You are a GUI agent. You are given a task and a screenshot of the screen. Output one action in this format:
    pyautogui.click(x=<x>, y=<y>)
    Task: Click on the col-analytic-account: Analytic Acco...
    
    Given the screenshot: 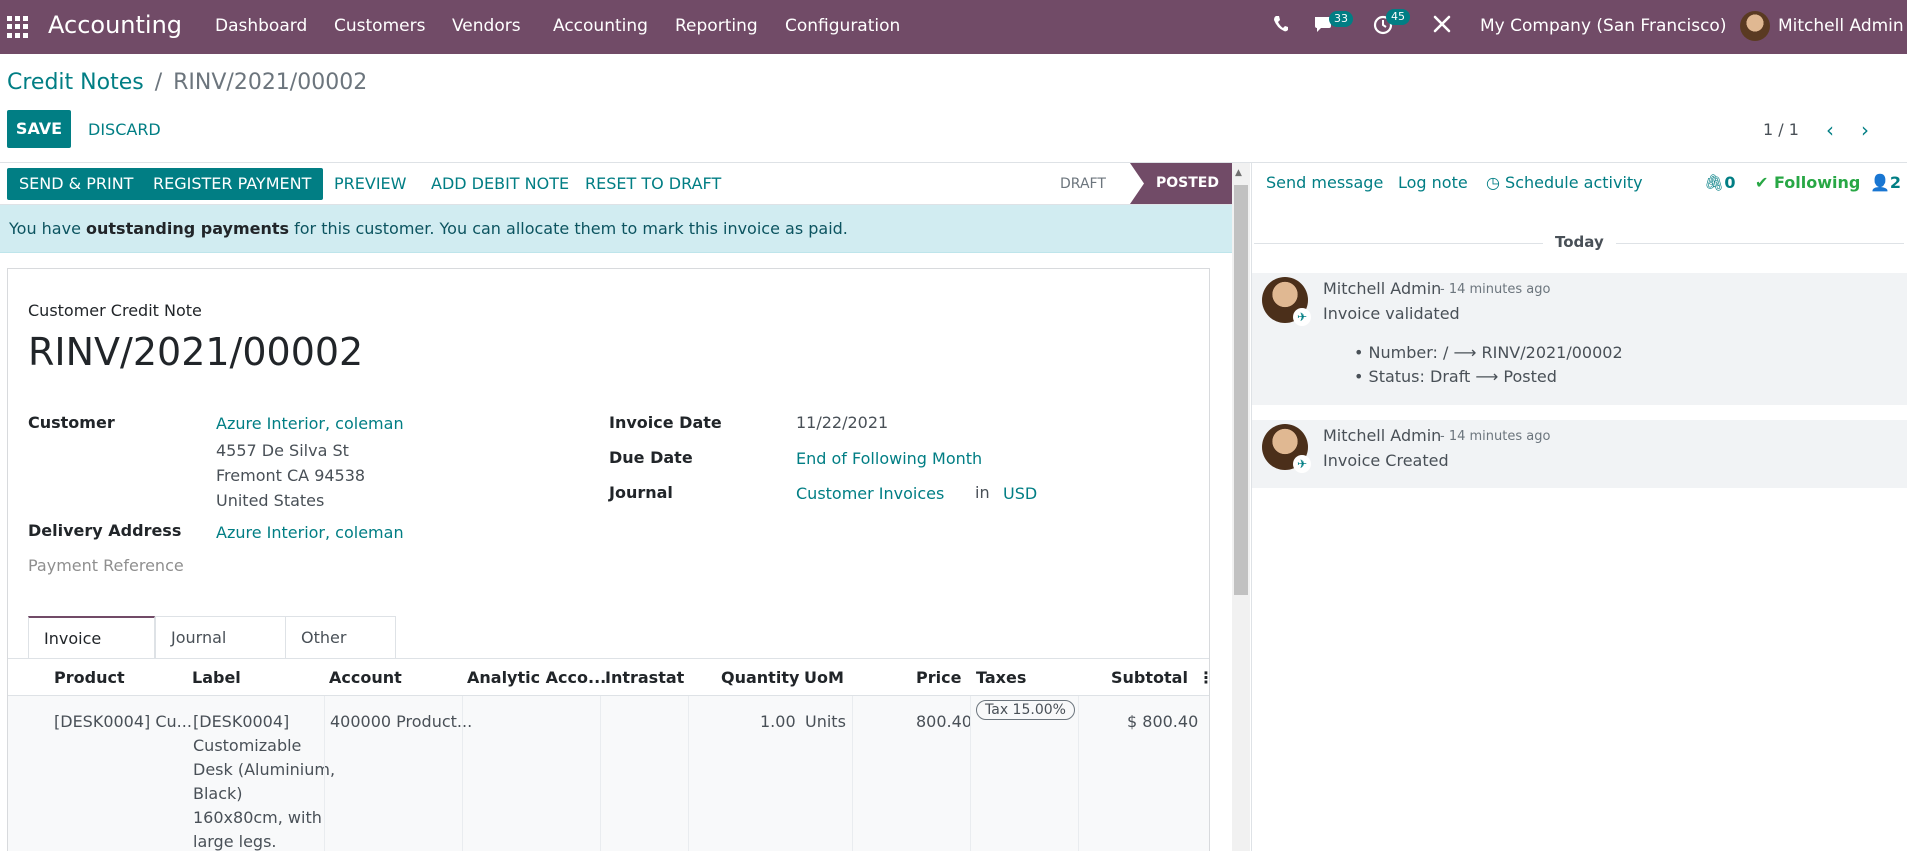 What is the action you would take?
    pyautogui.click(x=536, y=677)
    